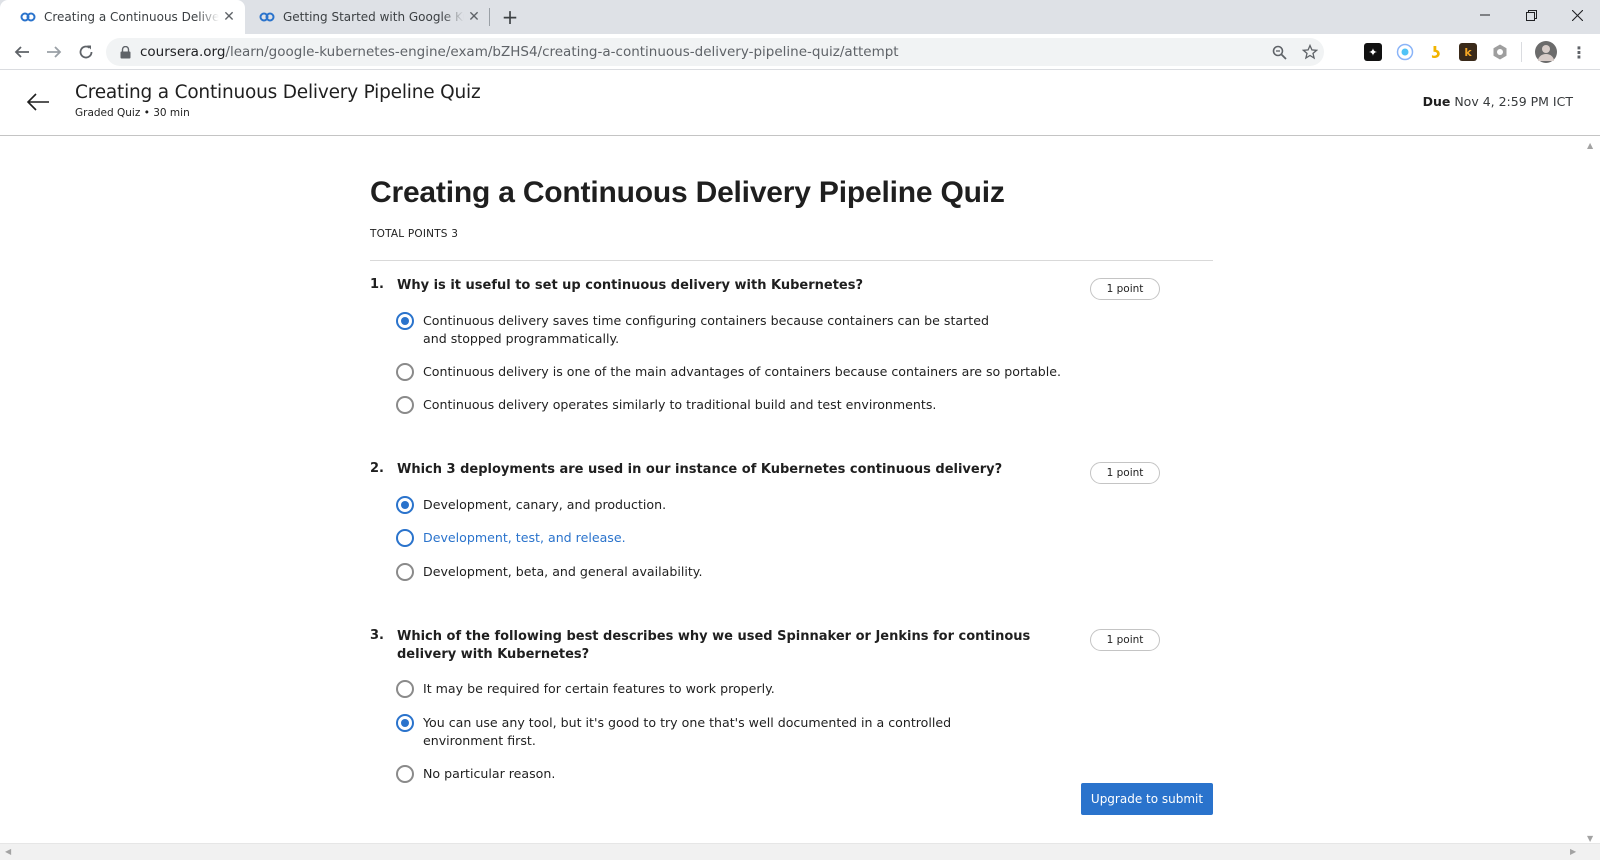 The image size is (1600, 860). What do you see at coordinates (704, 505) in the screenshot?
I see `answer-option: Development, canary, and production.` at bounding box center [704, 505].